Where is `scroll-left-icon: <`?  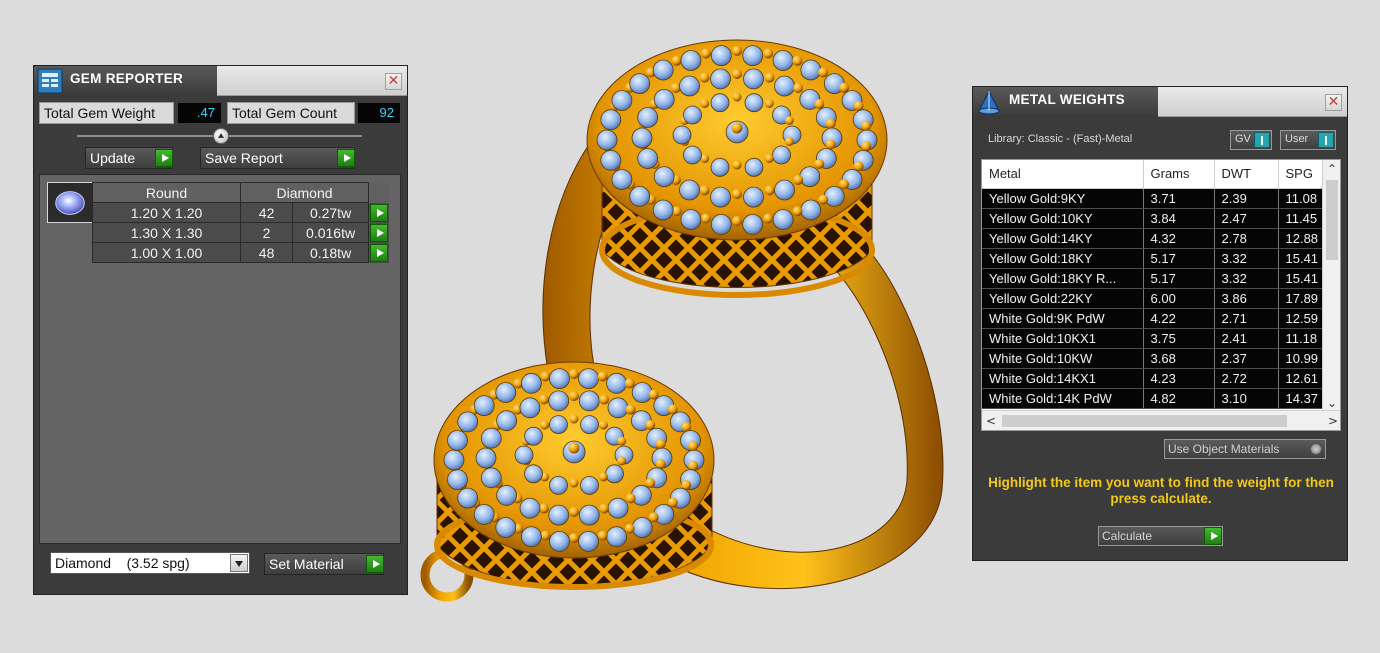 scroll-left-icon: < is located at coordinates (991, 420).